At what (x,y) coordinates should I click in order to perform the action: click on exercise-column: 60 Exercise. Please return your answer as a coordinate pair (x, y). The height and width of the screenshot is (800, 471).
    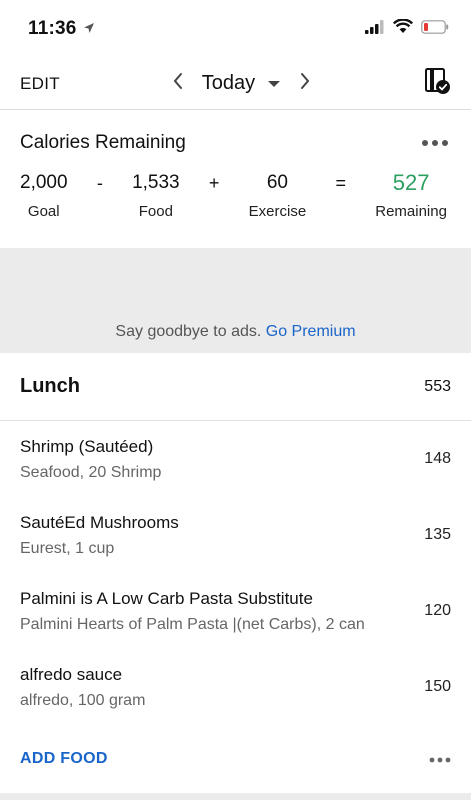
    Looking at the image, I should click on (278, 194).